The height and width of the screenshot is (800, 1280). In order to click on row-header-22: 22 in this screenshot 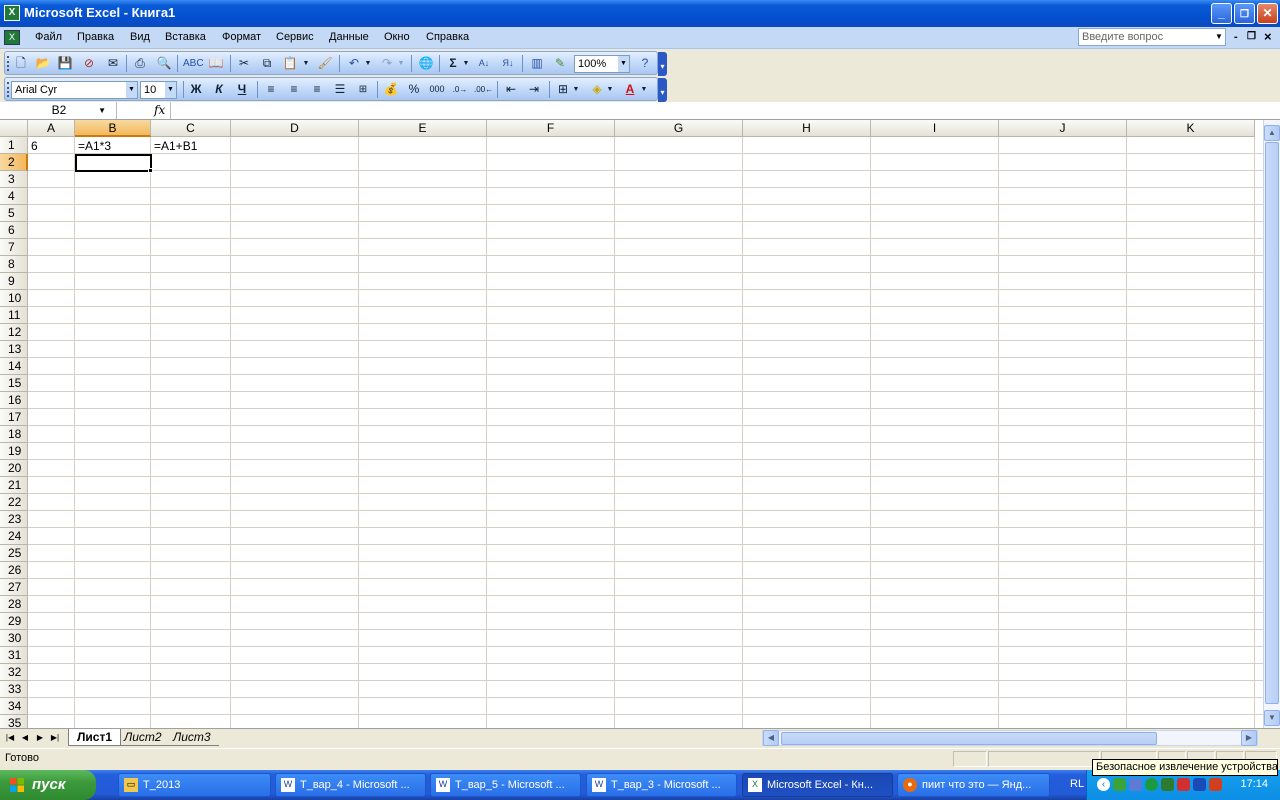, I will do `click(14, 502)`.